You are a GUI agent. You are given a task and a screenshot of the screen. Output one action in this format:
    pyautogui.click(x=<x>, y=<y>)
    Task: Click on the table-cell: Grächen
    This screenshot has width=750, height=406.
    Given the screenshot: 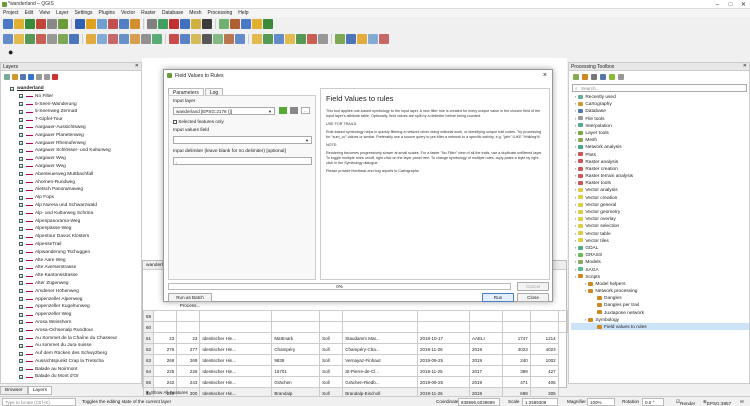 What is the action you would take?
    pyautogui.click(x=296, y=382)
    